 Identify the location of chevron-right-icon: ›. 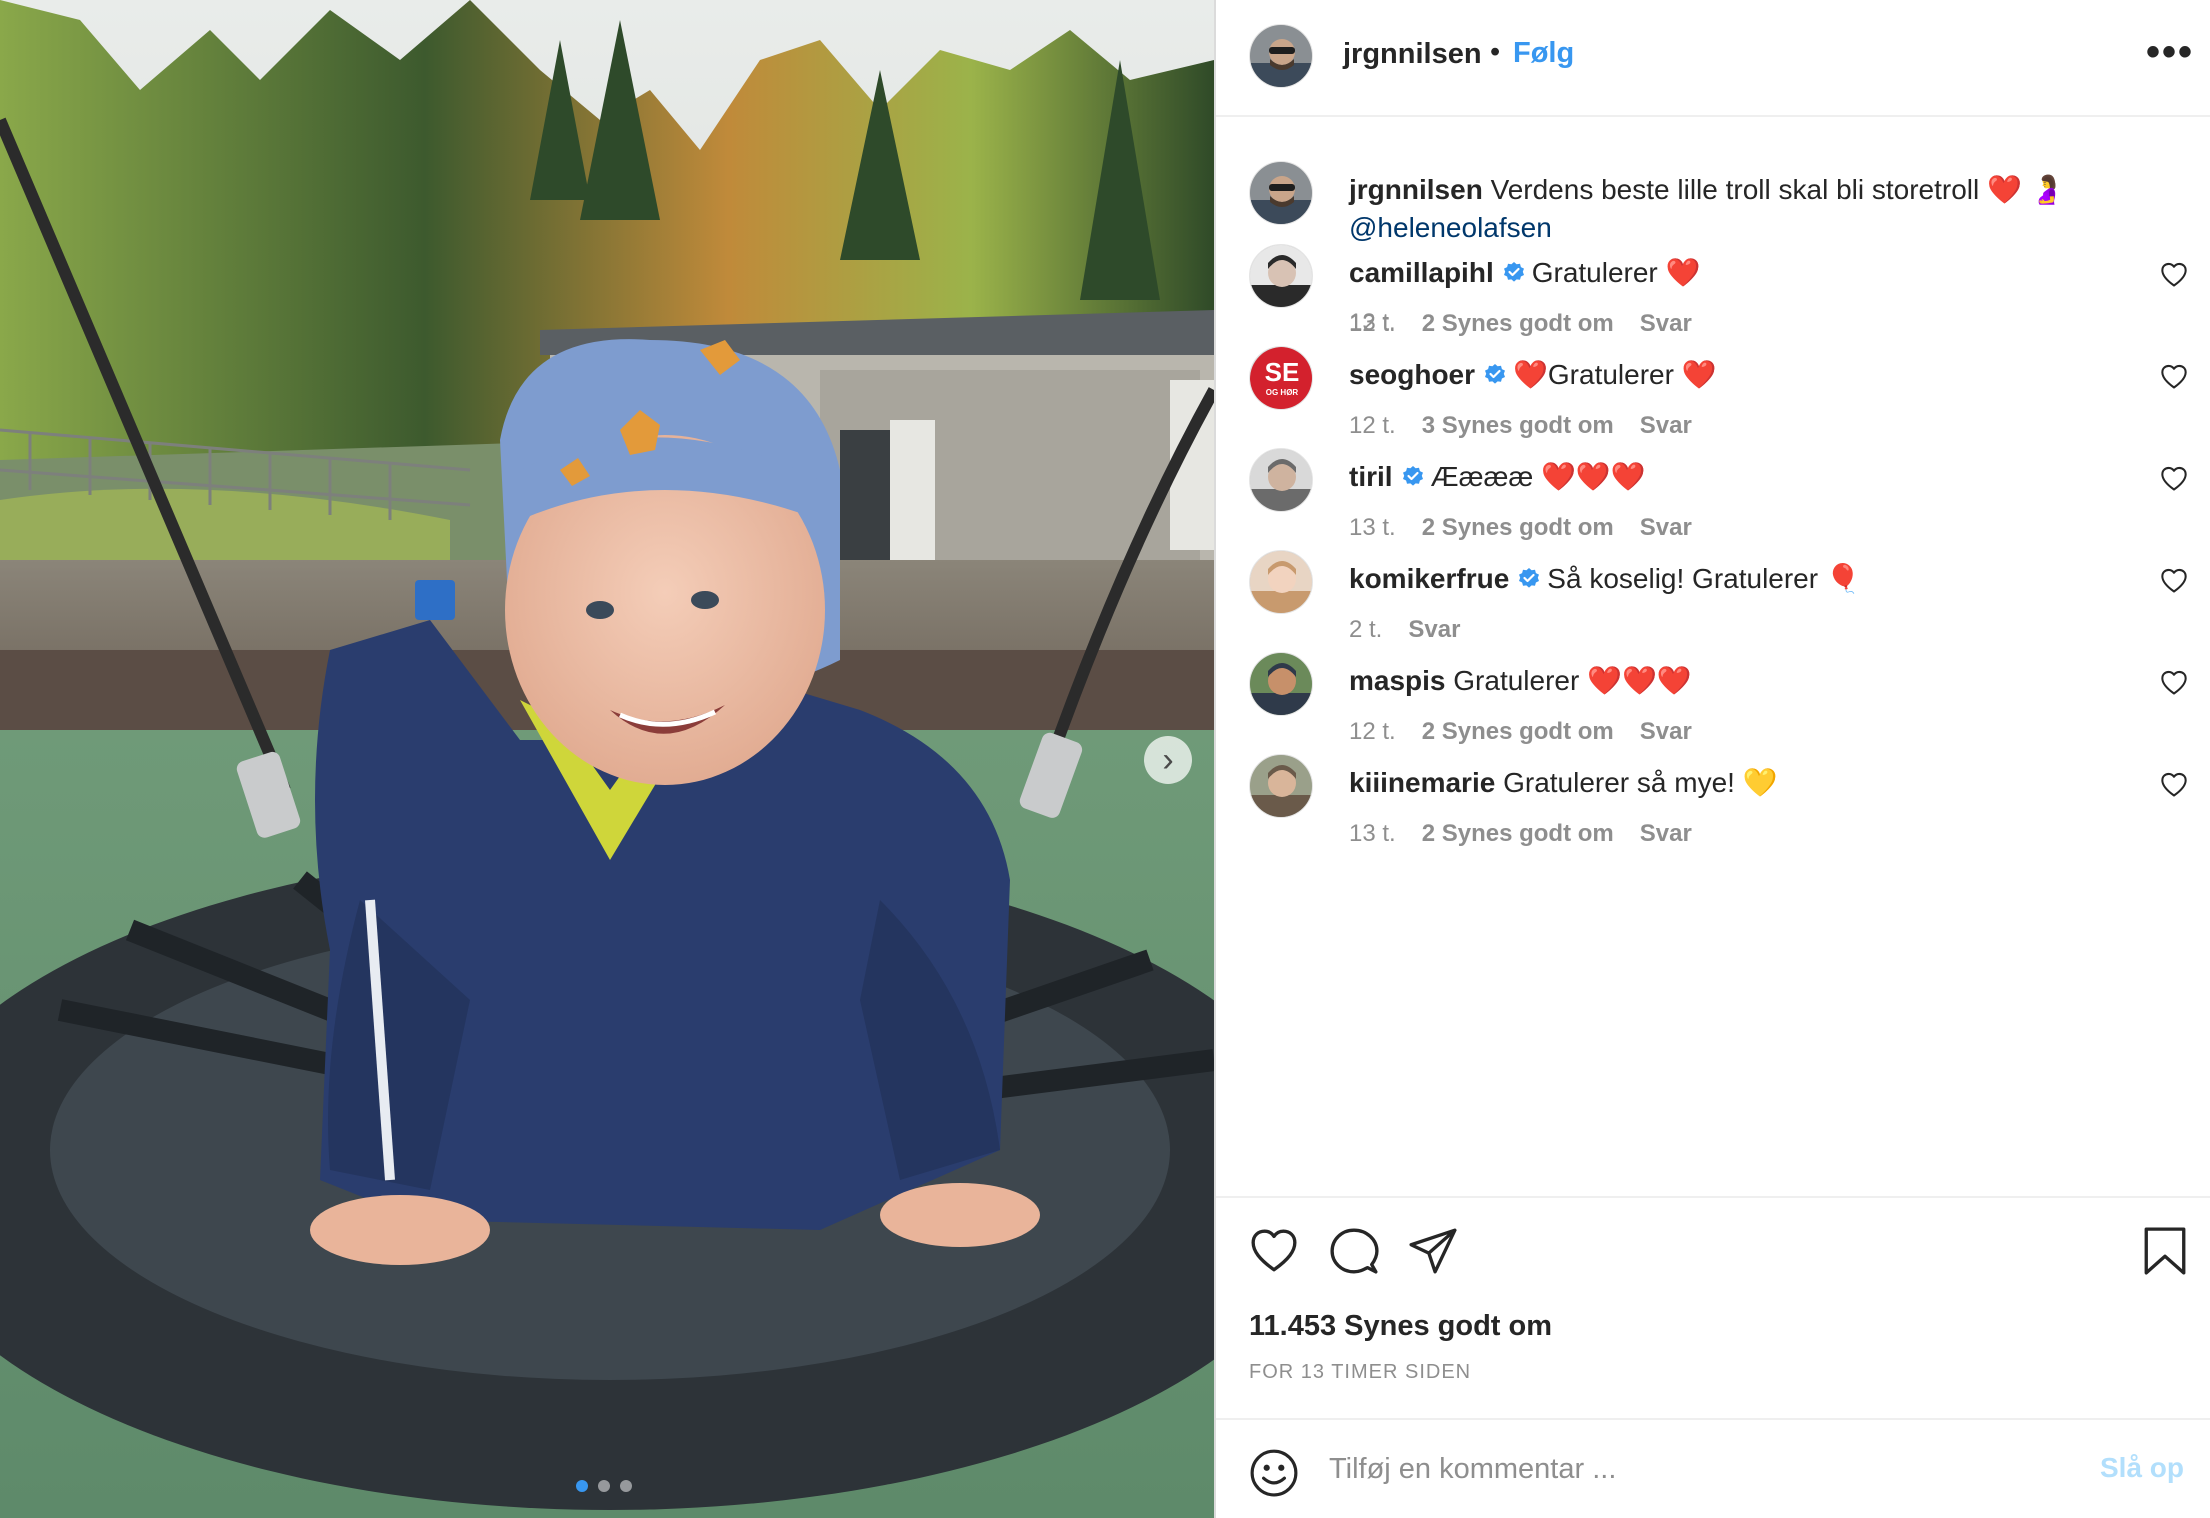
(1168, 760).